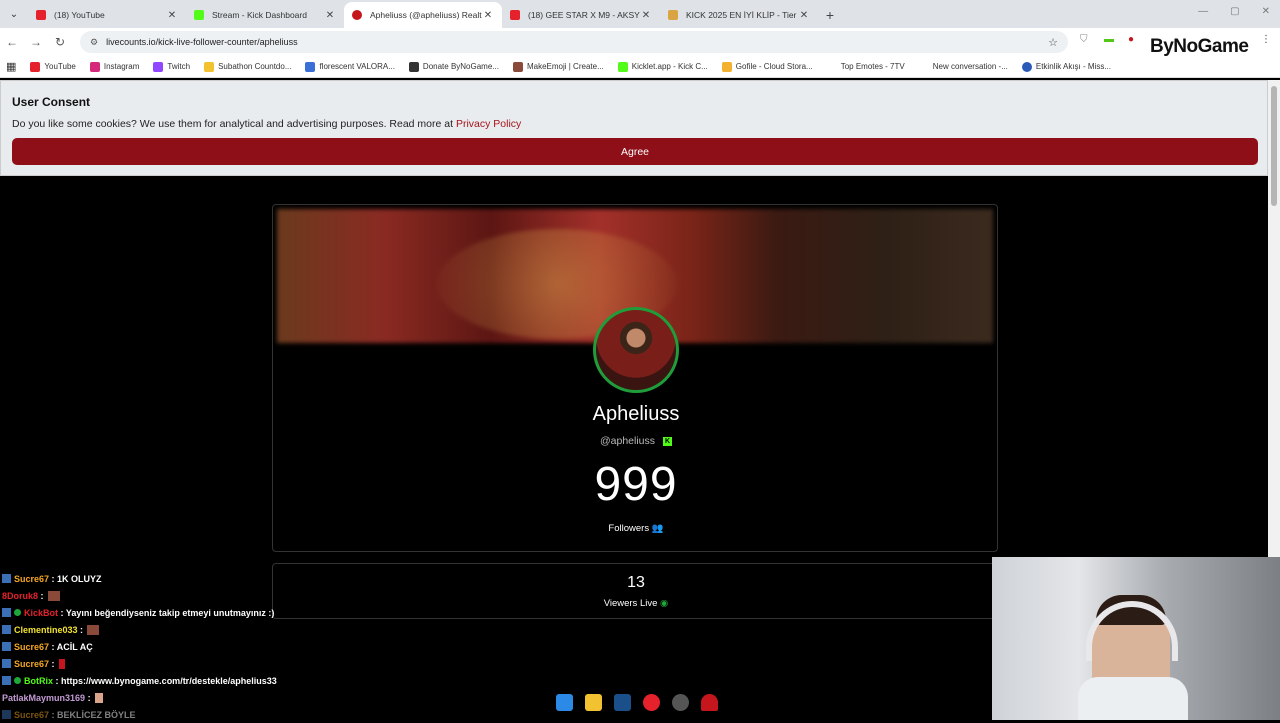  I want to click on site-info-icon: ⚙, so click(94, 42).